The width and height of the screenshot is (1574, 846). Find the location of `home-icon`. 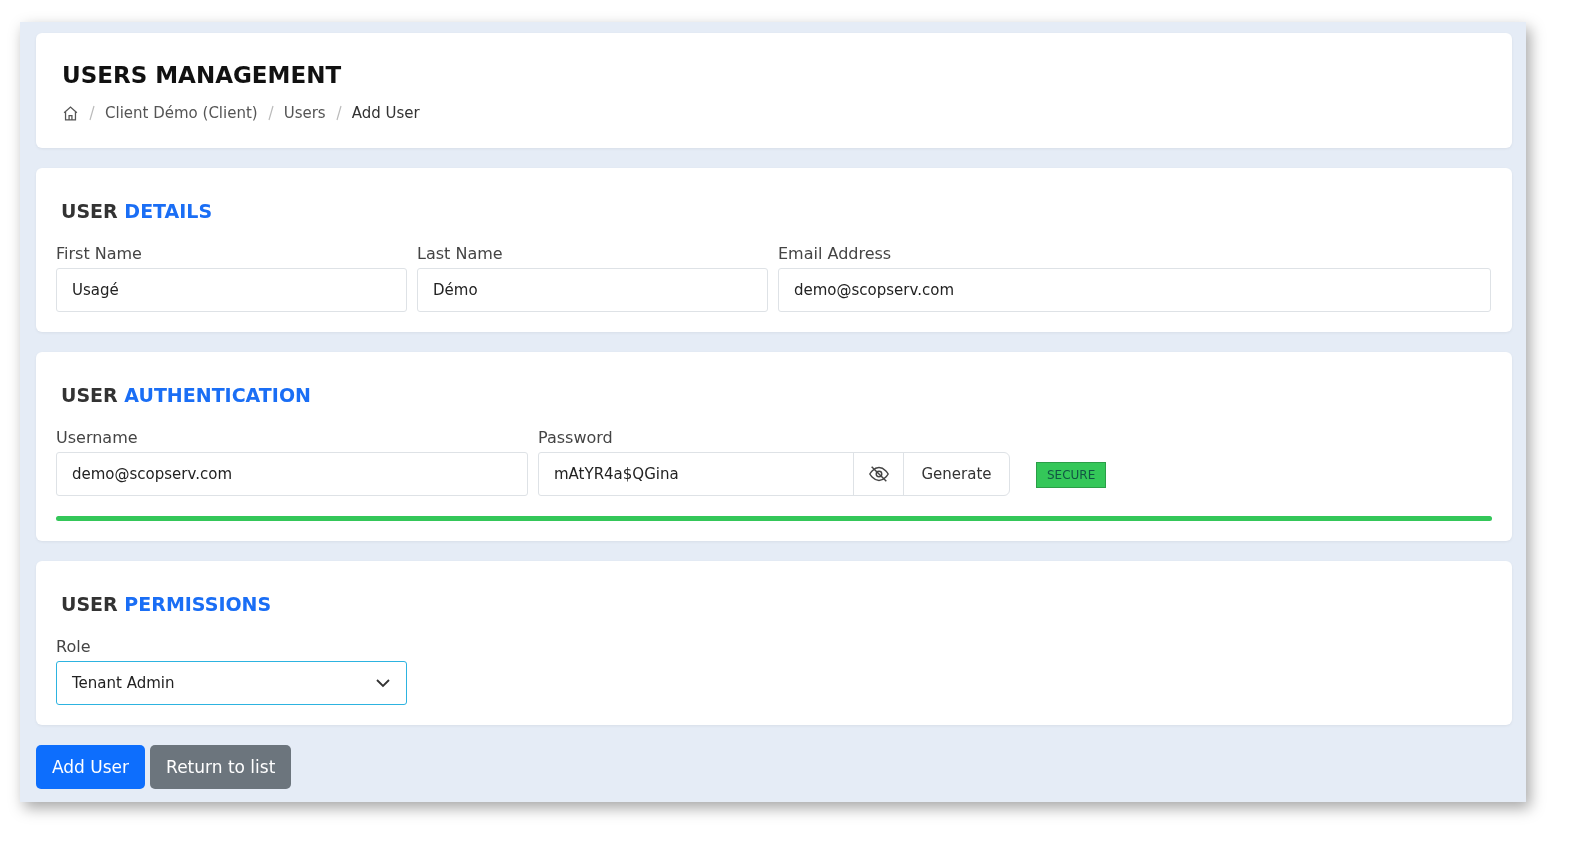

home-icon is located at coordinates (70, 113).